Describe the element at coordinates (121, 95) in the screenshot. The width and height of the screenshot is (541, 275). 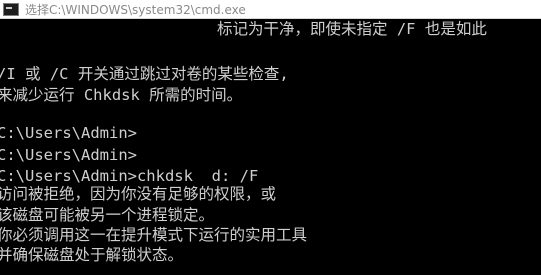
I see `console-line: 来减少运行 Chkdsk 所需的时间。` at that location.